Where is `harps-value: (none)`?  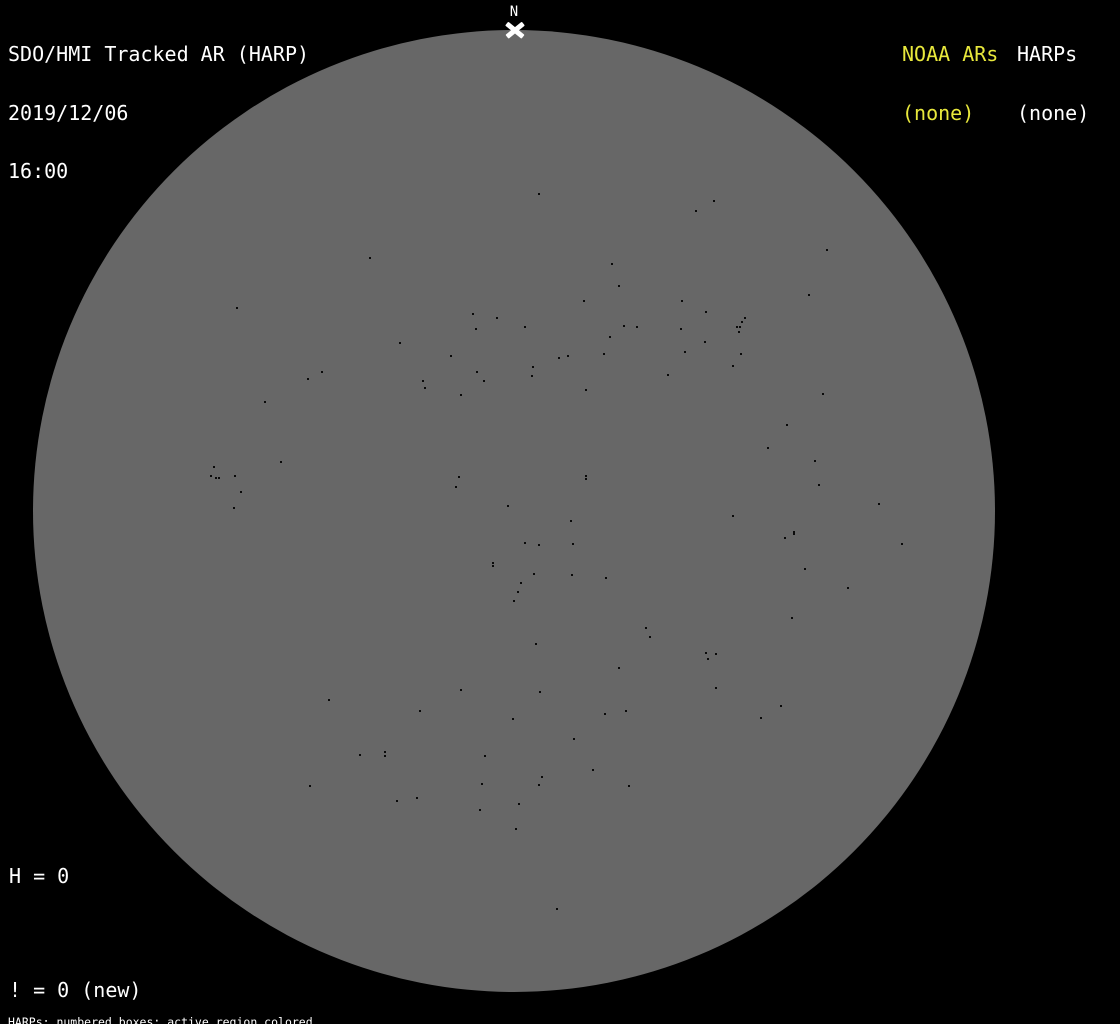 harps-value: (none) is located at coordinates (1053, 112).